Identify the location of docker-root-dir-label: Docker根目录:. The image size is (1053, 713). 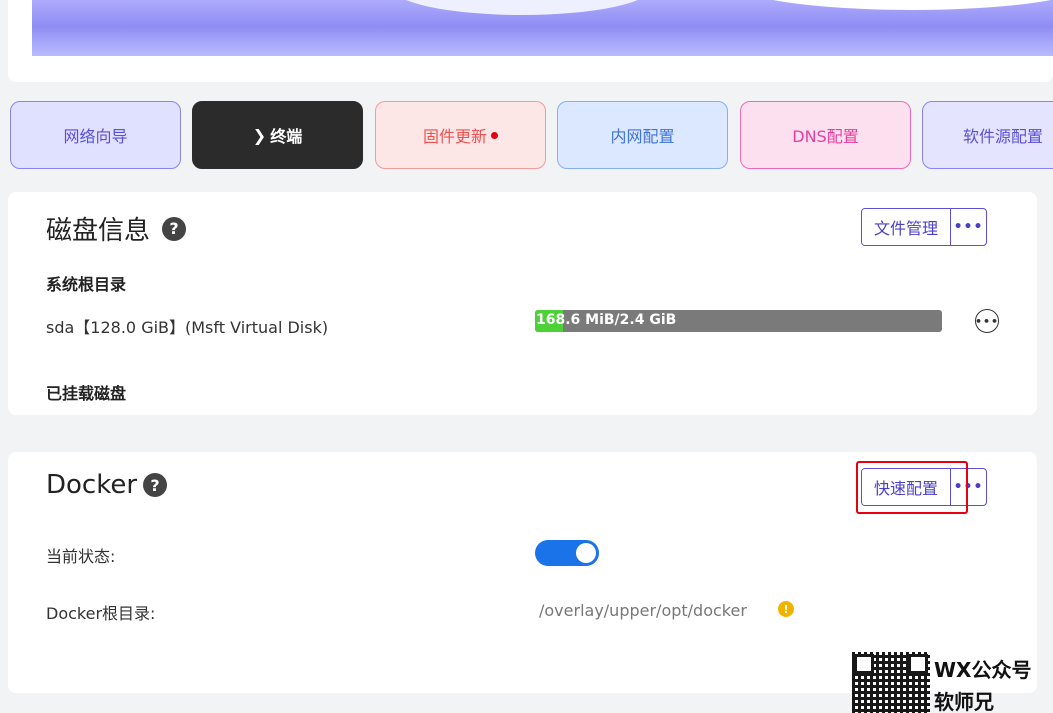
(101, 613).